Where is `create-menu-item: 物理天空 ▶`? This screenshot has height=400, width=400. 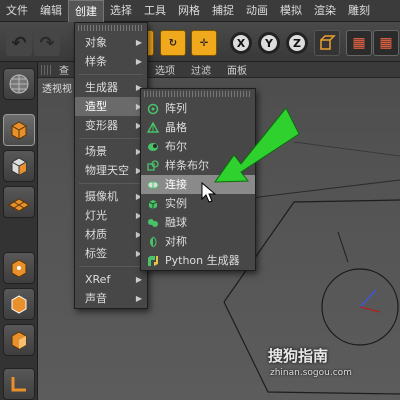 create-menu-item: 物理天空 ▶ is located at coordinates (111, 170).